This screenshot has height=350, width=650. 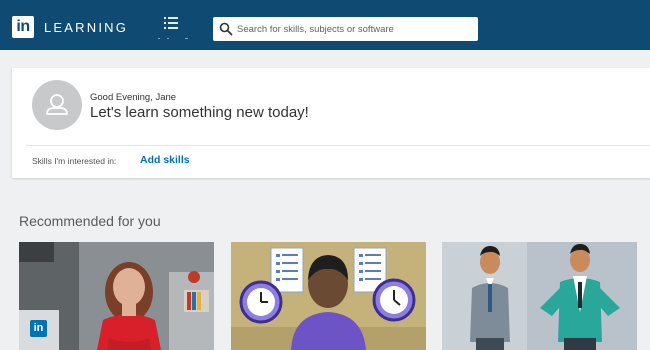 I want to click on greeting-headline: Let's learn something new today!, so click(x=199, y=112).